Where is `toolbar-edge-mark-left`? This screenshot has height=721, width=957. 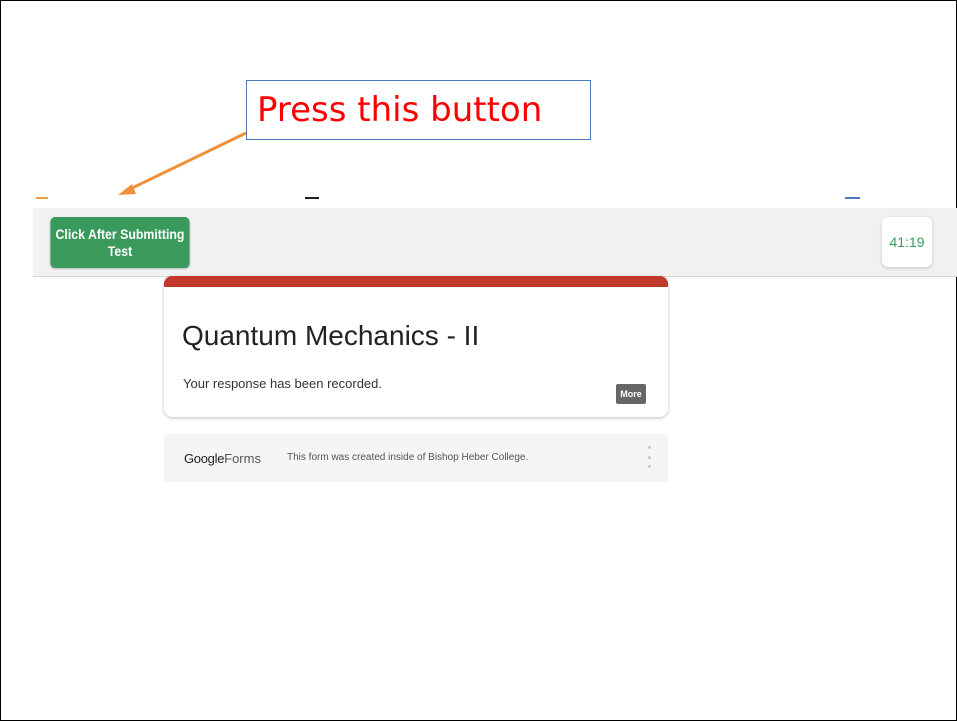
toolbar-edge-mark-left is located at coordinates (42, 198).